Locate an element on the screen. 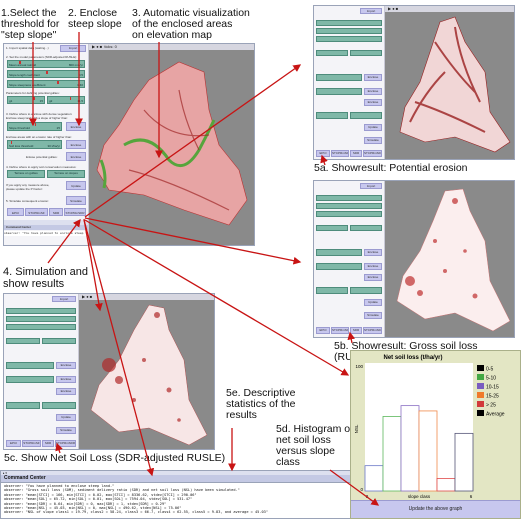  world-view: ▶ ● ■ ticks: 0 is located at coordinates (171, 144).